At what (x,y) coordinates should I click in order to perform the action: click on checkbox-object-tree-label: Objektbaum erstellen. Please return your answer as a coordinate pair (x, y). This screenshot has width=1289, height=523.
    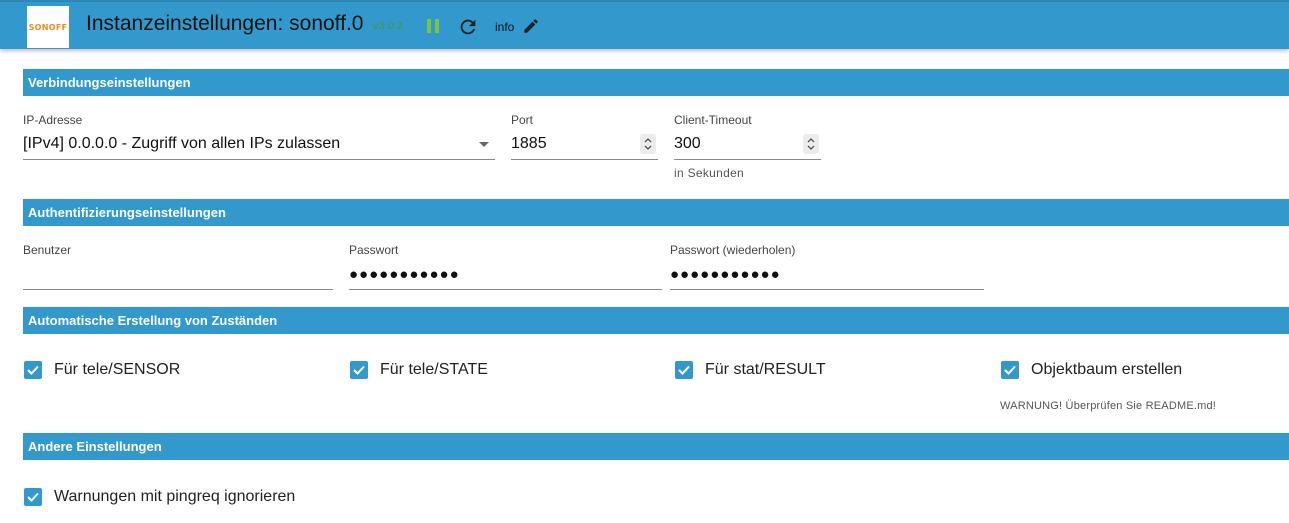
    Looking at the image, I should click on (1107, 369).